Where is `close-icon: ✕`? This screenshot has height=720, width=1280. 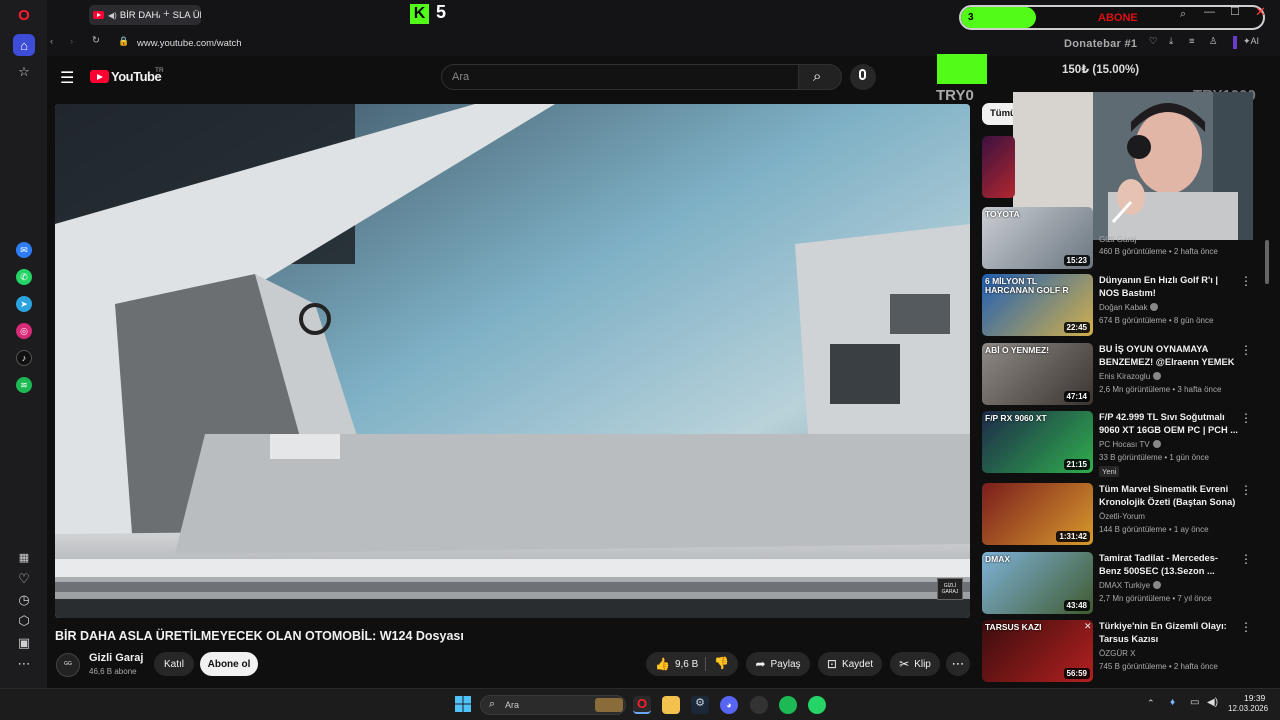
close-icon: ✕ is located at coordinates (1260, 12).